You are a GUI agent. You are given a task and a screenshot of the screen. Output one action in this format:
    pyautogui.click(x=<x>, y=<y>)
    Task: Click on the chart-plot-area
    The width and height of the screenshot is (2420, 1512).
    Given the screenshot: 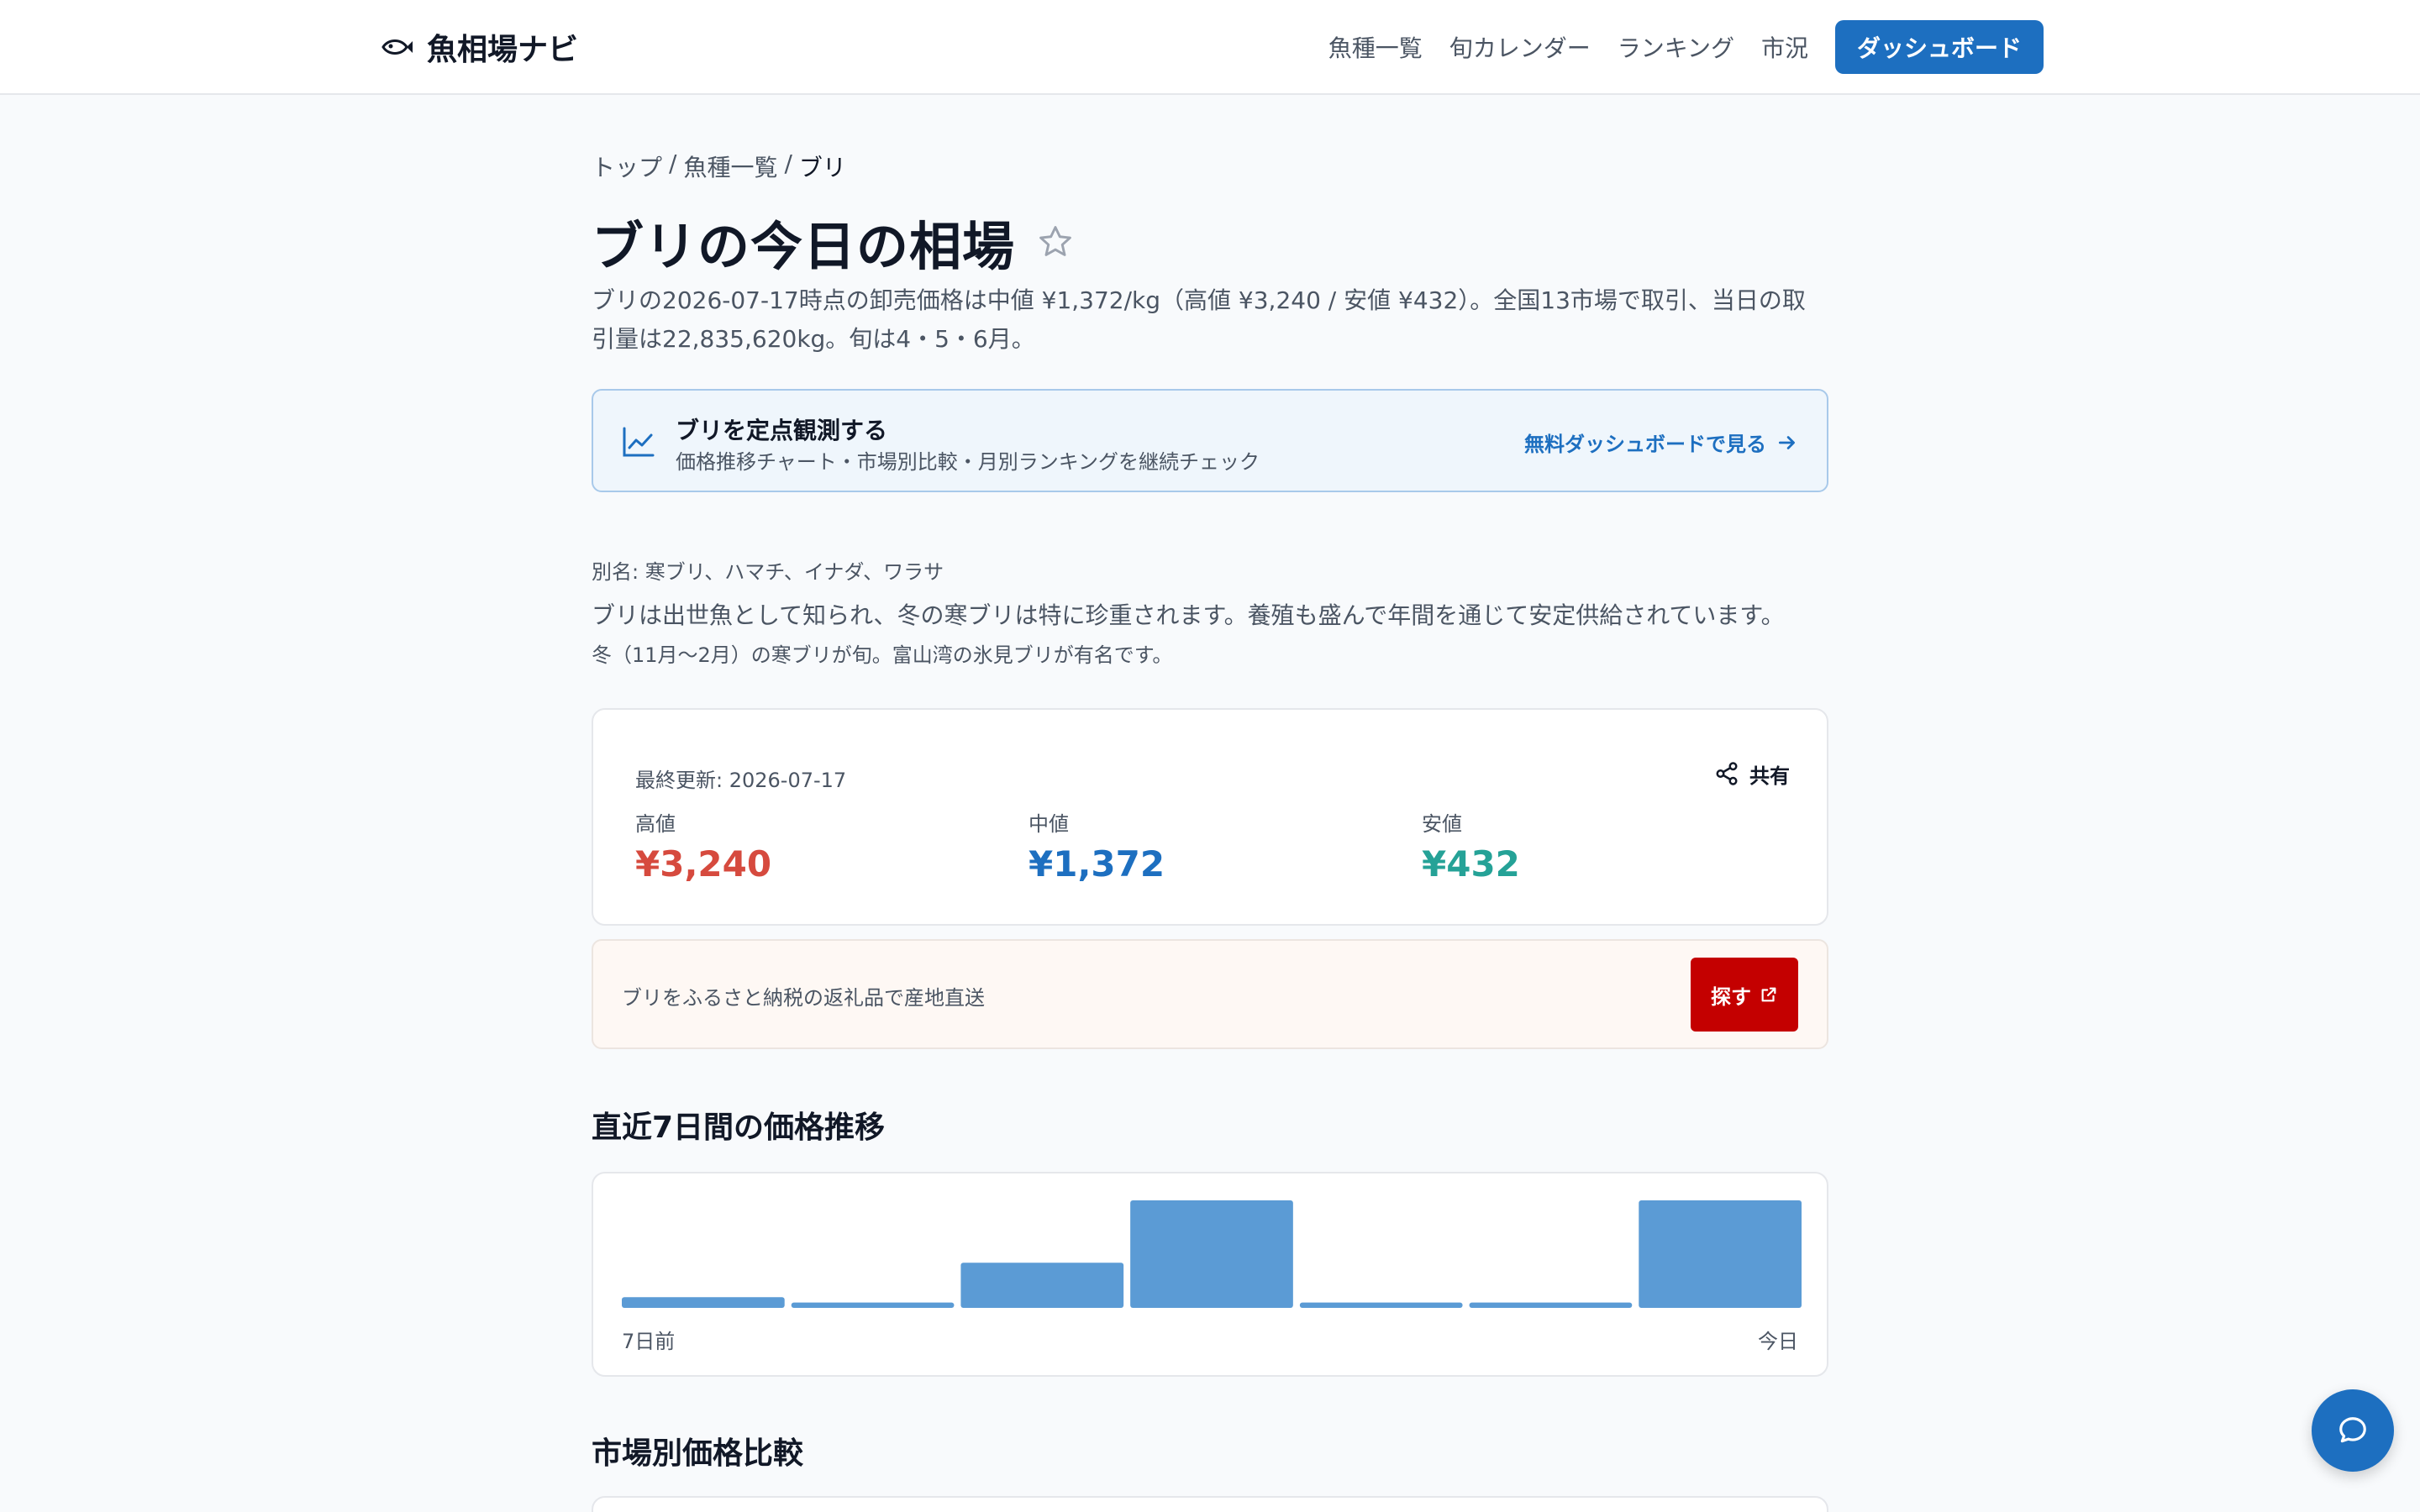 What is the action you would take?
    pyautogui.click(x=1212, y=1254)
    